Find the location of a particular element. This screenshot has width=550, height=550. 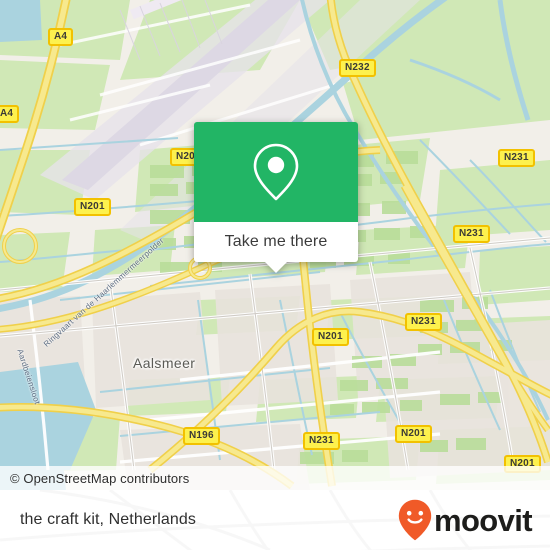

road-shield: N232 is located at coordinates (357, 68).